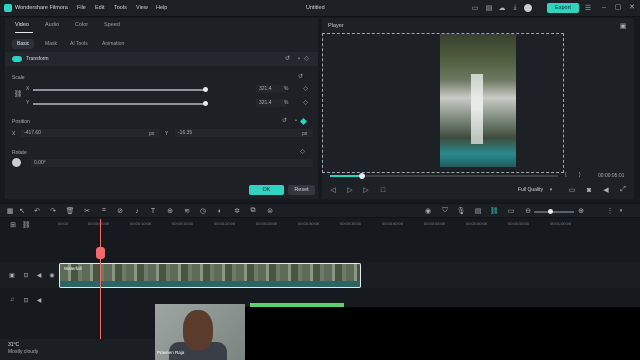  What do you see at coordinates (99, 8) in the screenshot?
I see `menu-edit: Edit` at bounding box center [99, 8].